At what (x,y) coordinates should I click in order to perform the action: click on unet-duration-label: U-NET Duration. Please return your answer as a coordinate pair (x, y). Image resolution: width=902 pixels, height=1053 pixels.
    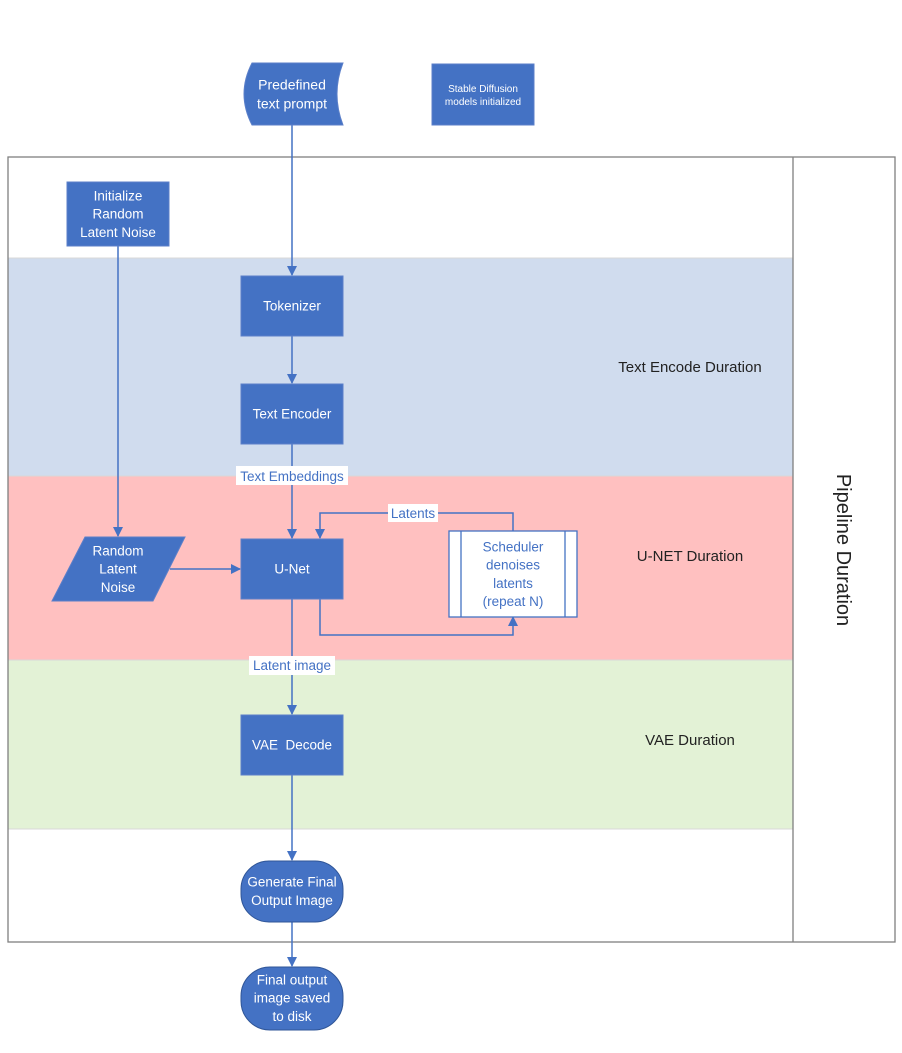
    Looking at the image, I should click on (690, 556).